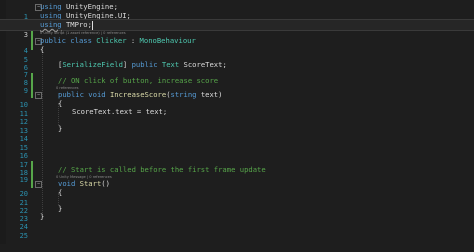 This screenshot has height=252, width=474. What do you see at coordinates (138, 80) in the screenshot?
I see `comment-text: // ON click of button, increase score` at bounding box center [138, 80].